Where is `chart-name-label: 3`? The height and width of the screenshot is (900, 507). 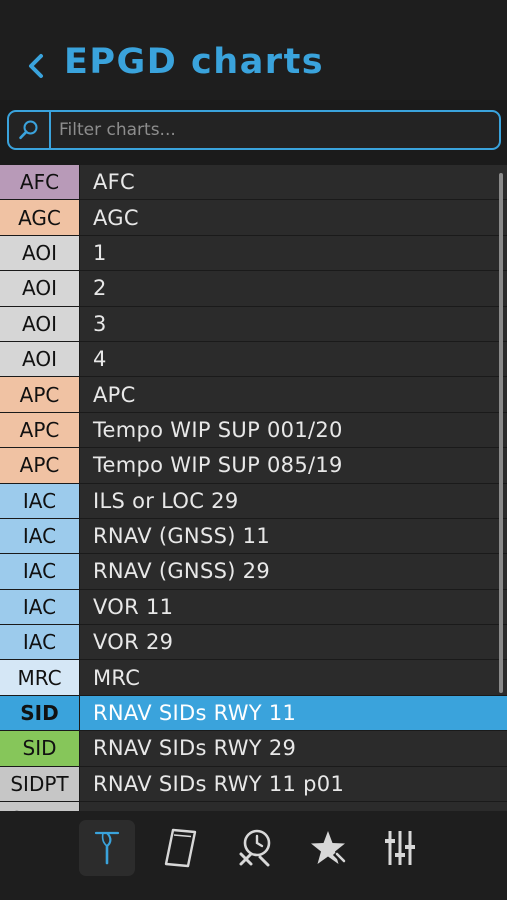
chart-name-label: 3 is located at coordinates (100, 323).